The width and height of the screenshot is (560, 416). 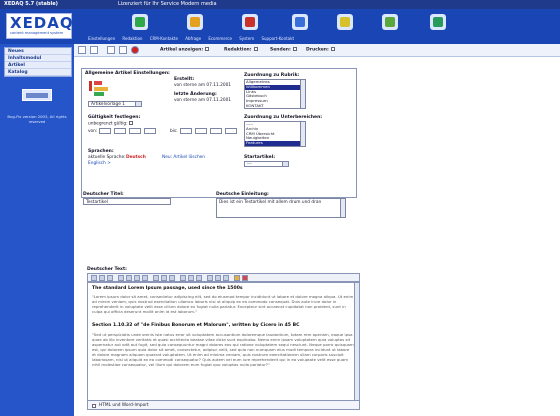 I want to click on sidebar-item-katalog: Katalog, so click(x=38, y=72).